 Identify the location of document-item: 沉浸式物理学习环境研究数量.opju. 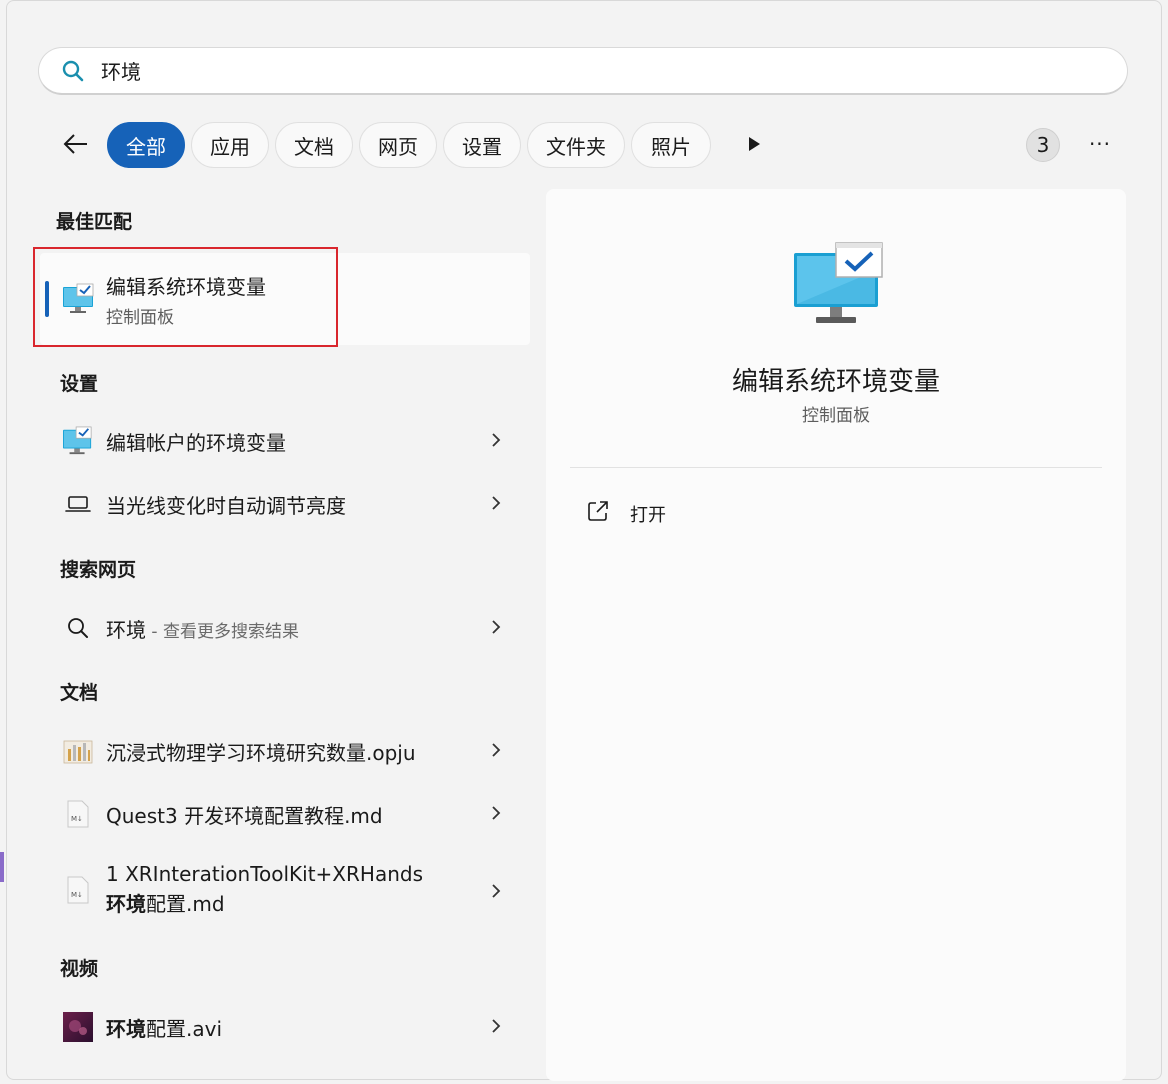
(285, 750).